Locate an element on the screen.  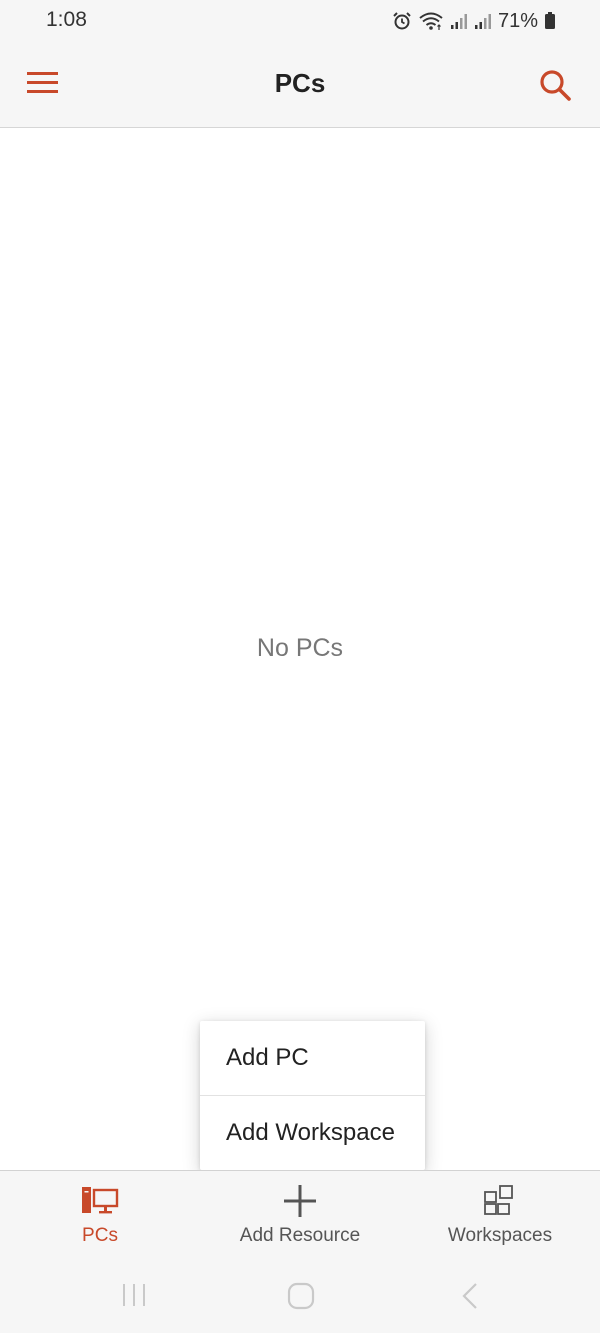
app-bar: PCs is located at coordinates (300, 86).